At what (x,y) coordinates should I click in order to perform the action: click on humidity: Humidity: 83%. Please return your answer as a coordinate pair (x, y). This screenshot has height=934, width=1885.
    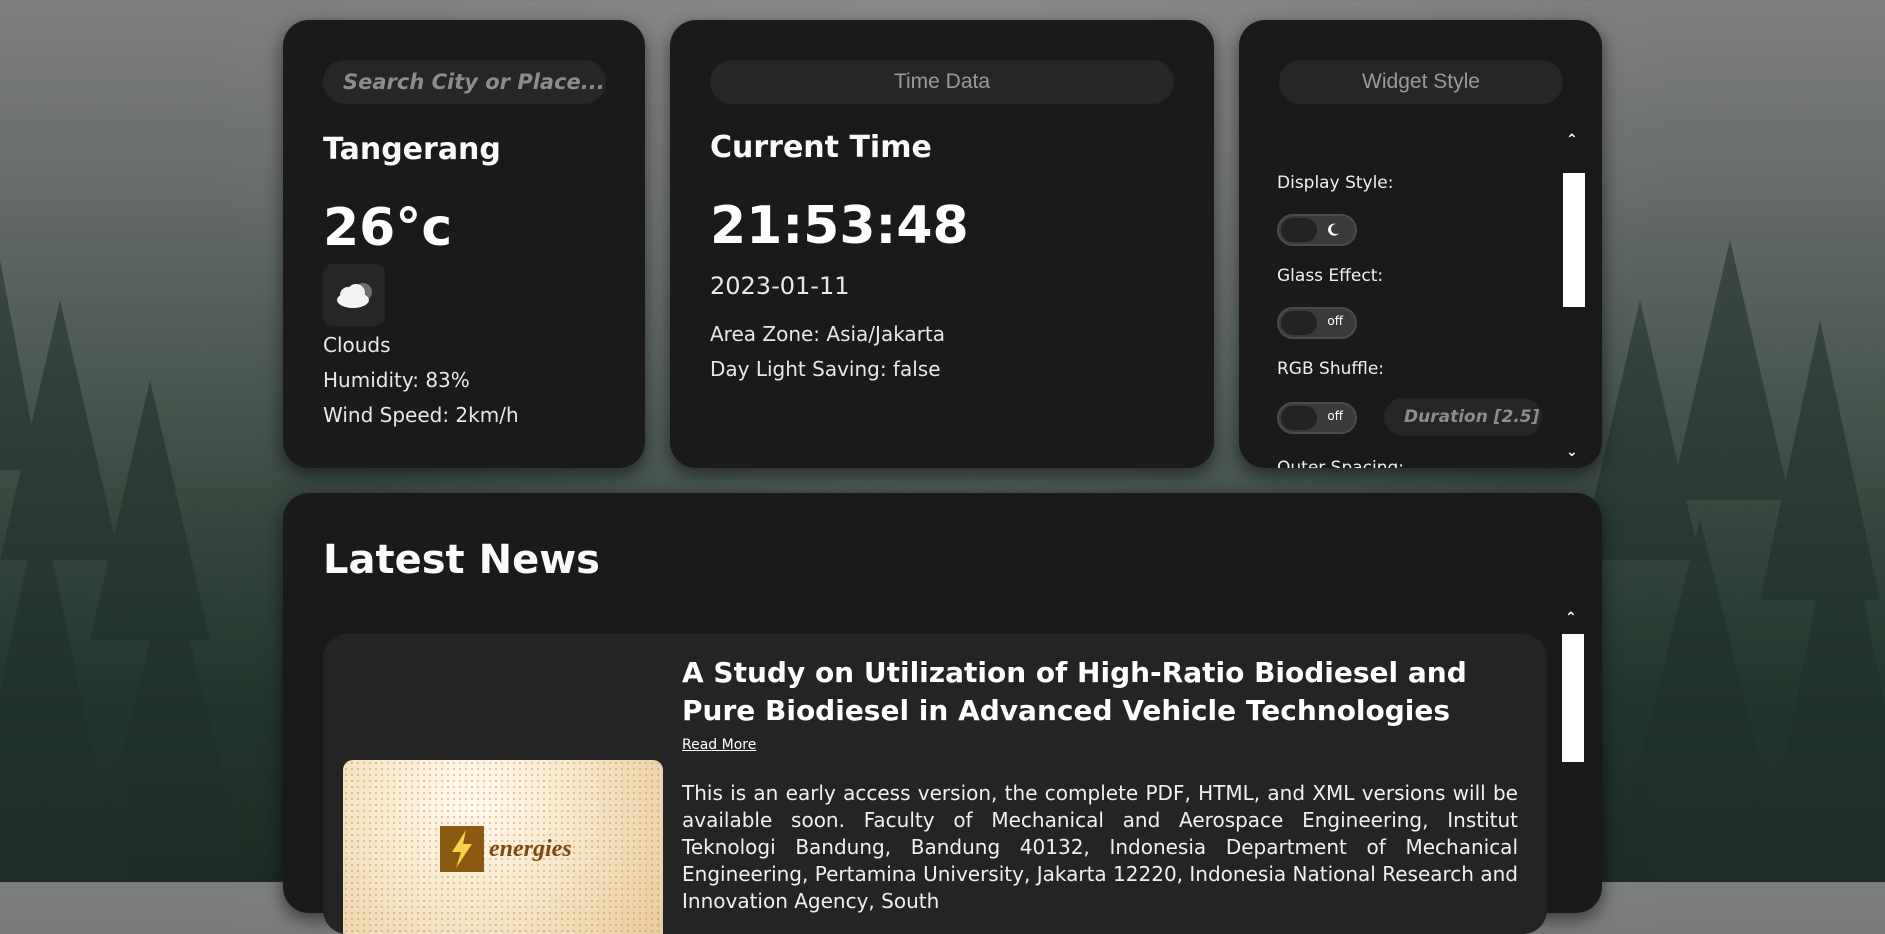
    Looking at the image, I should click on (396, 380).